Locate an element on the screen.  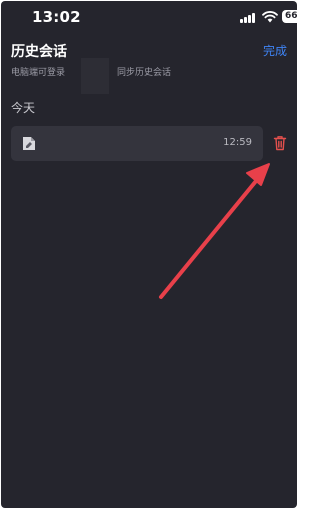
battery-level: 66 is located at coordinates (291, 16).